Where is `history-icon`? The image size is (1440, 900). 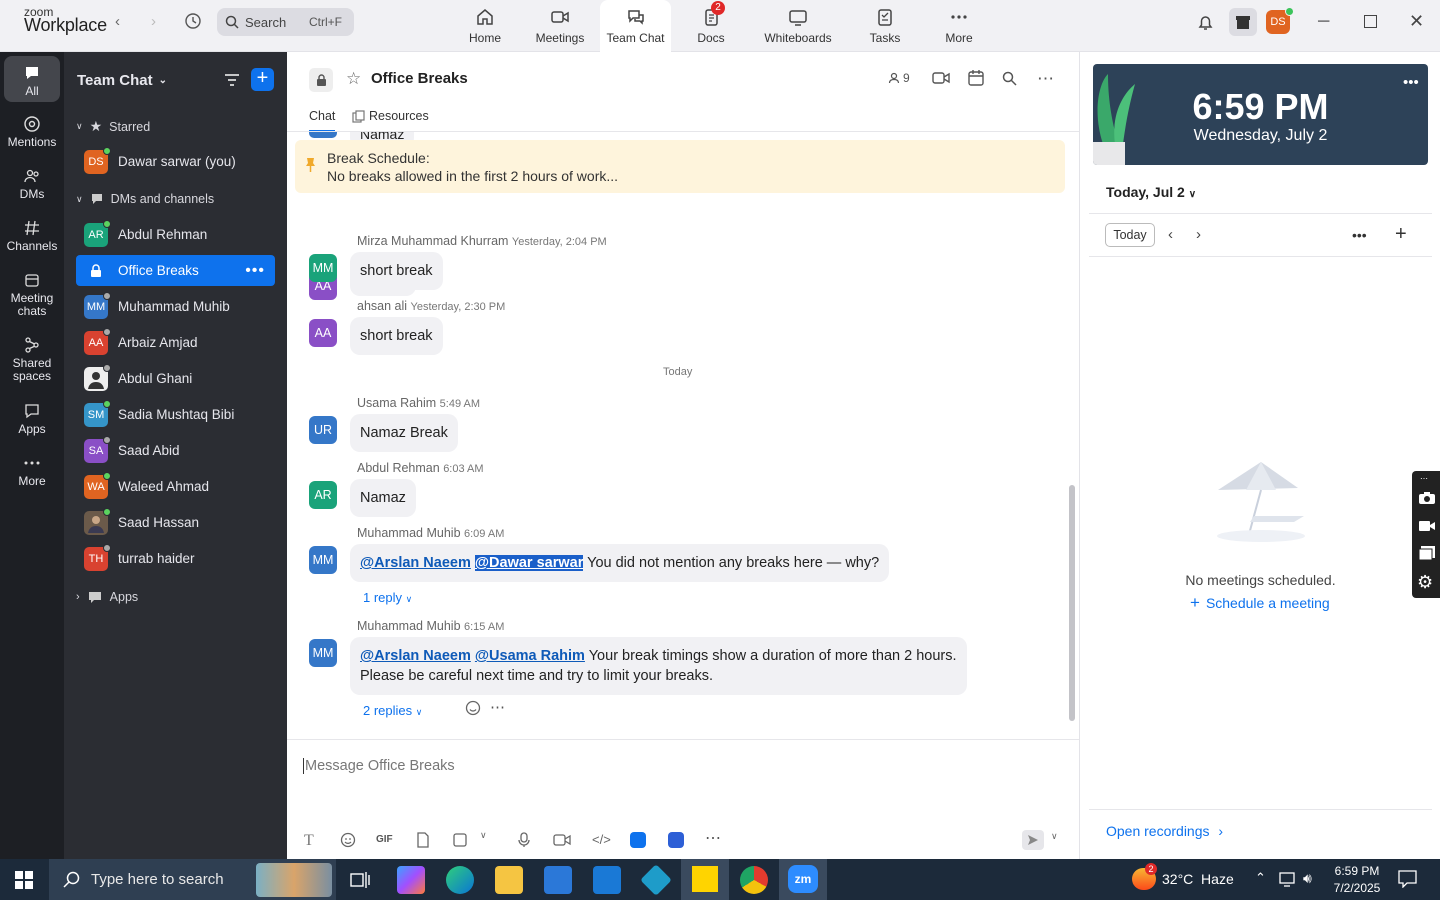 history-icon is located at coordinates (193, 21).